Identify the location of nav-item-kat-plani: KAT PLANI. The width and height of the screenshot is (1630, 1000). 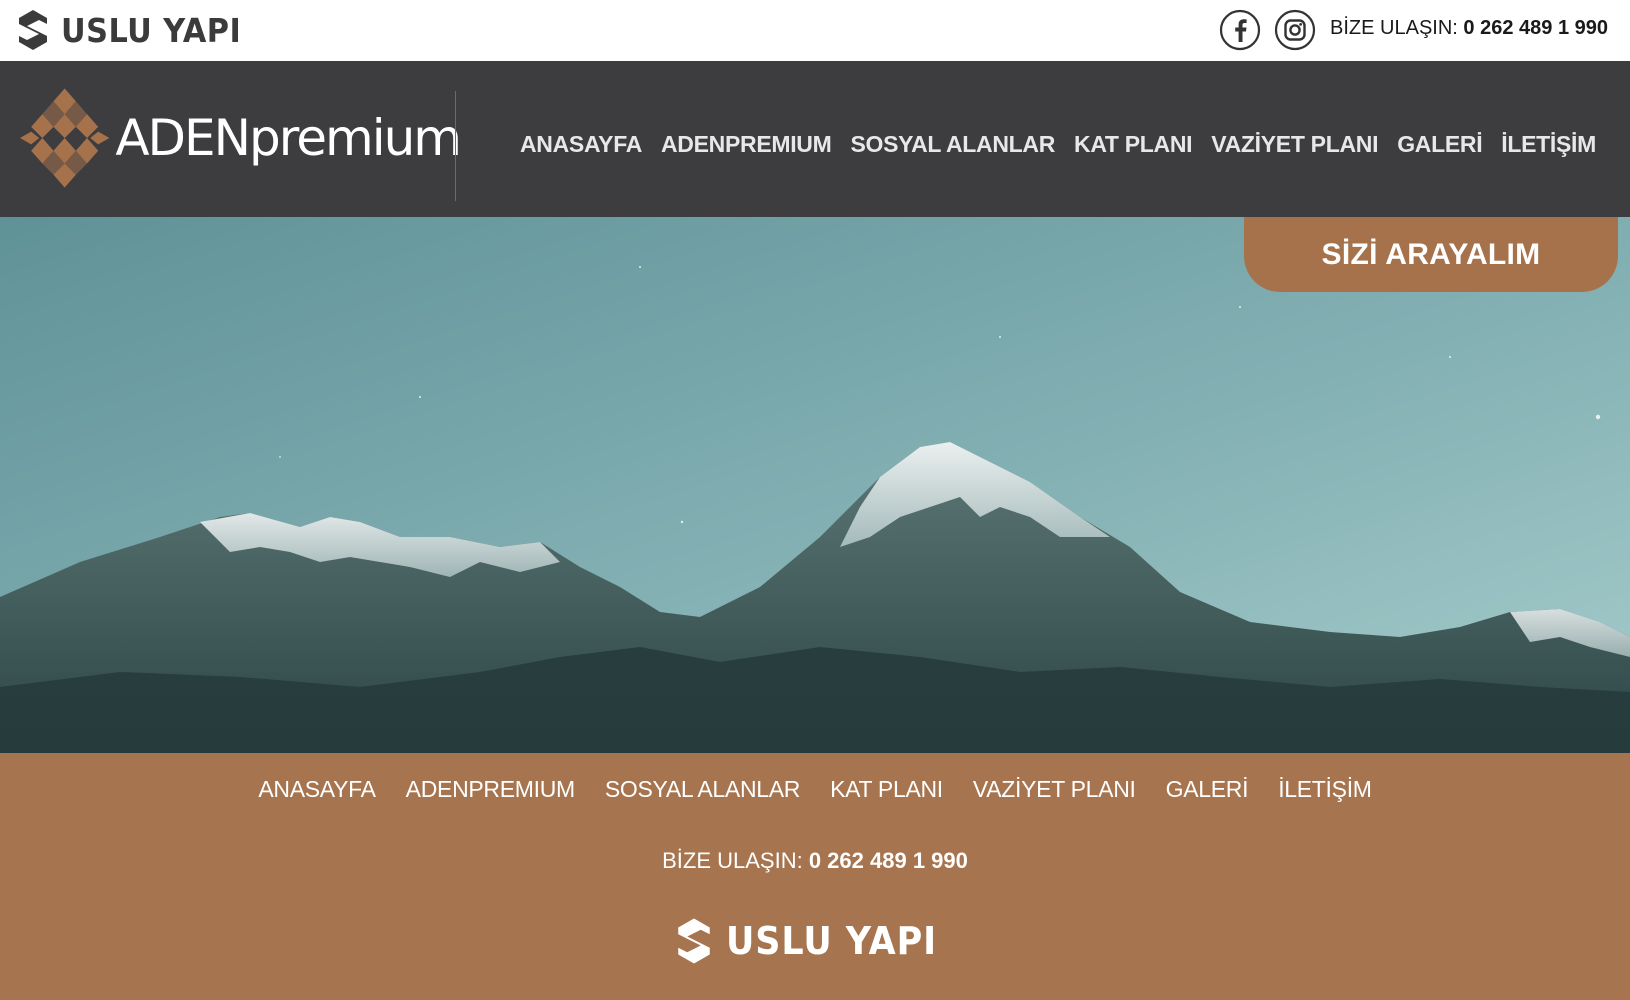
(1133, 144).